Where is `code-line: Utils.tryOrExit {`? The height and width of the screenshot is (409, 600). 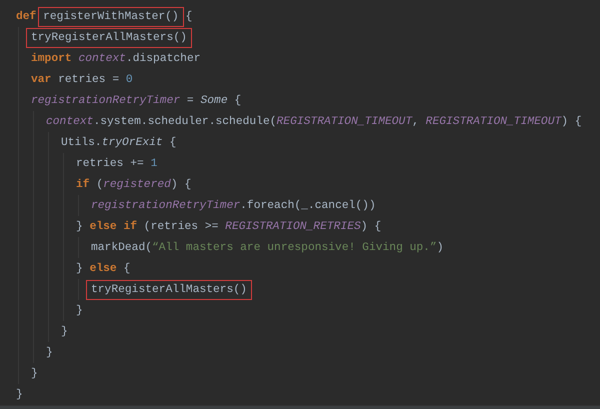
code-line: Utils.tryOrExit { is located at coordinates (118, 142).